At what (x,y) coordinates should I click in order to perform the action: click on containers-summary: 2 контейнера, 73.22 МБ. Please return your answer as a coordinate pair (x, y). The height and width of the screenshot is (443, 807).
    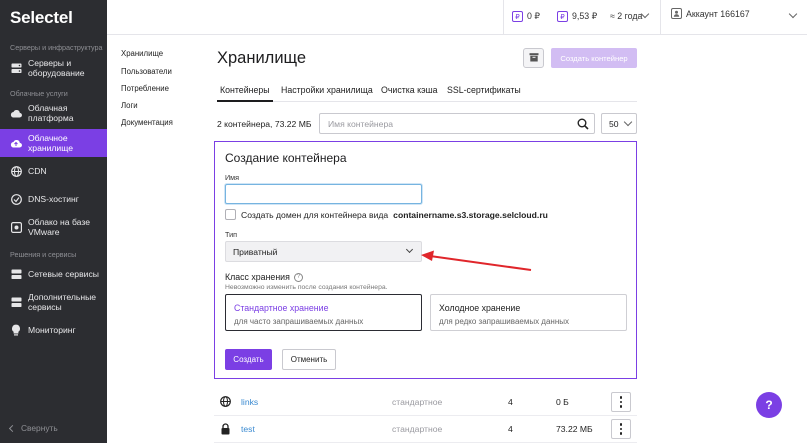
    Looking at the image, I should click on (264, 124).